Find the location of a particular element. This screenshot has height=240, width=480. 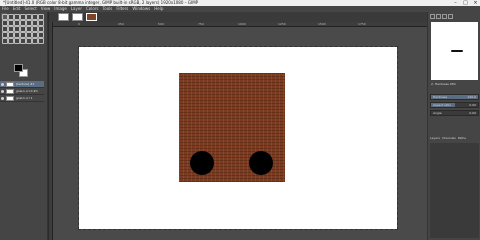

hardness-slider: Hardness 100.0 is located at coordinates (454, 97).